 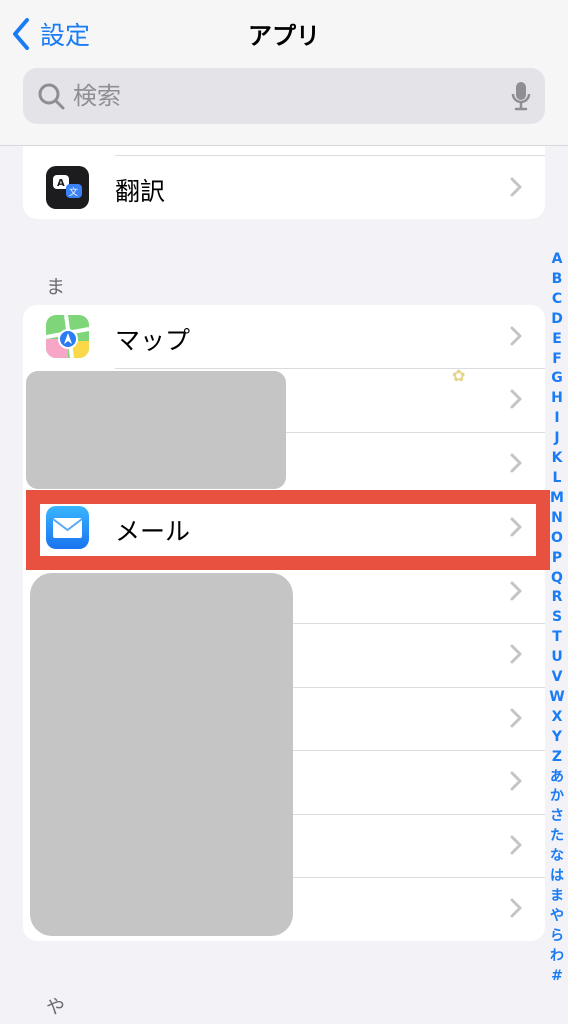 I want to click on index-letter: E, so click(x=557, y=340).